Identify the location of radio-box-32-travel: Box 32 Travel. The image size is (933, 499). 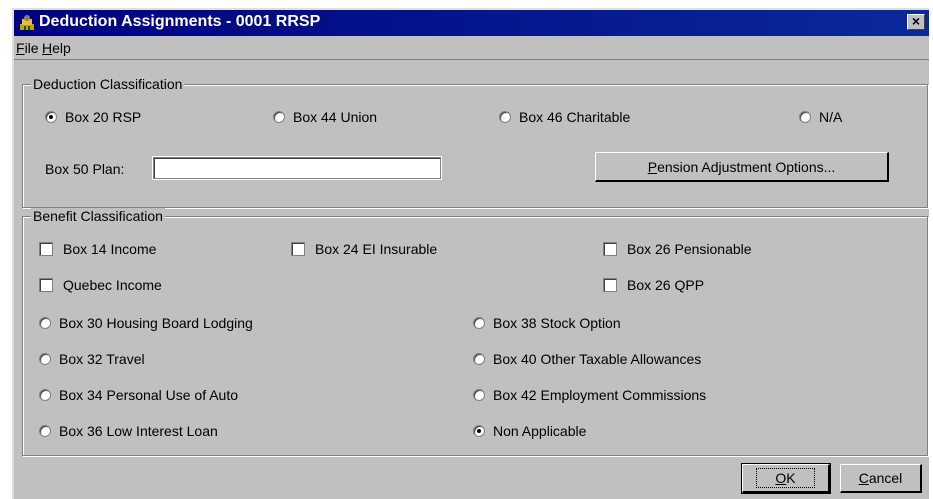
(92, 359).